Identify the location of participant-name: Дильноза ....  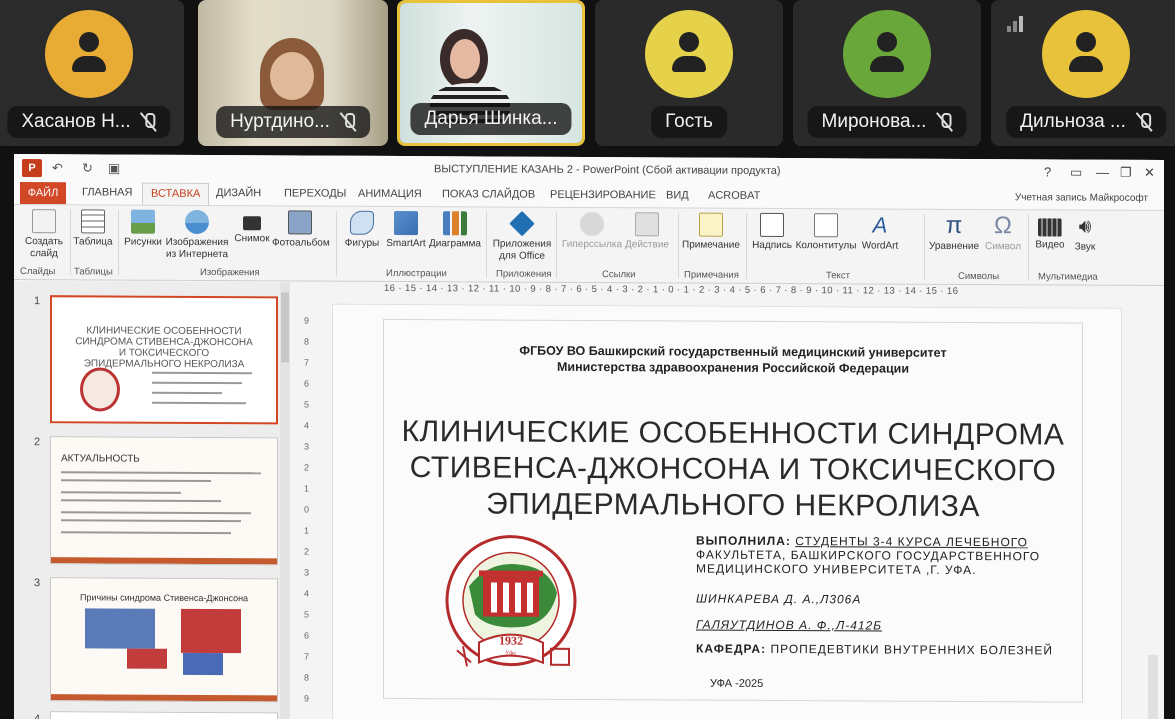
(1073, 121).